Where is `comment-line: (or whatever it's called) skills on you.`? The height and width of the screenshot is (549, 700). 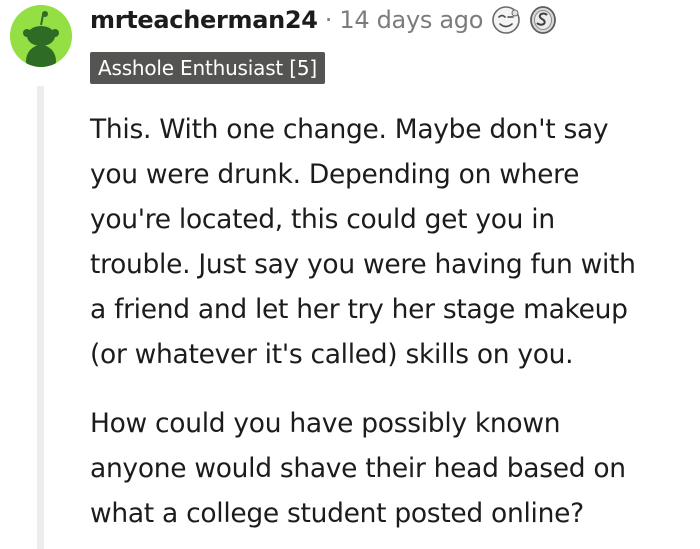
comment-line: (or whatever it's called) skills on you. is located at coordinates (332, 354).